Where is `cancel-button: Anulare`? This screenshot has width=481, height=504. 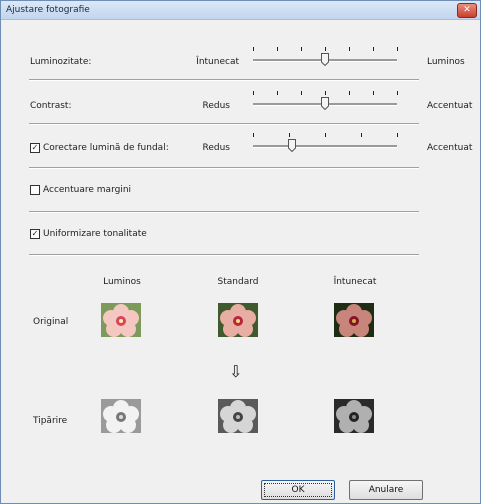 cancel-button: Anulare is located at coordinates (386, 490).